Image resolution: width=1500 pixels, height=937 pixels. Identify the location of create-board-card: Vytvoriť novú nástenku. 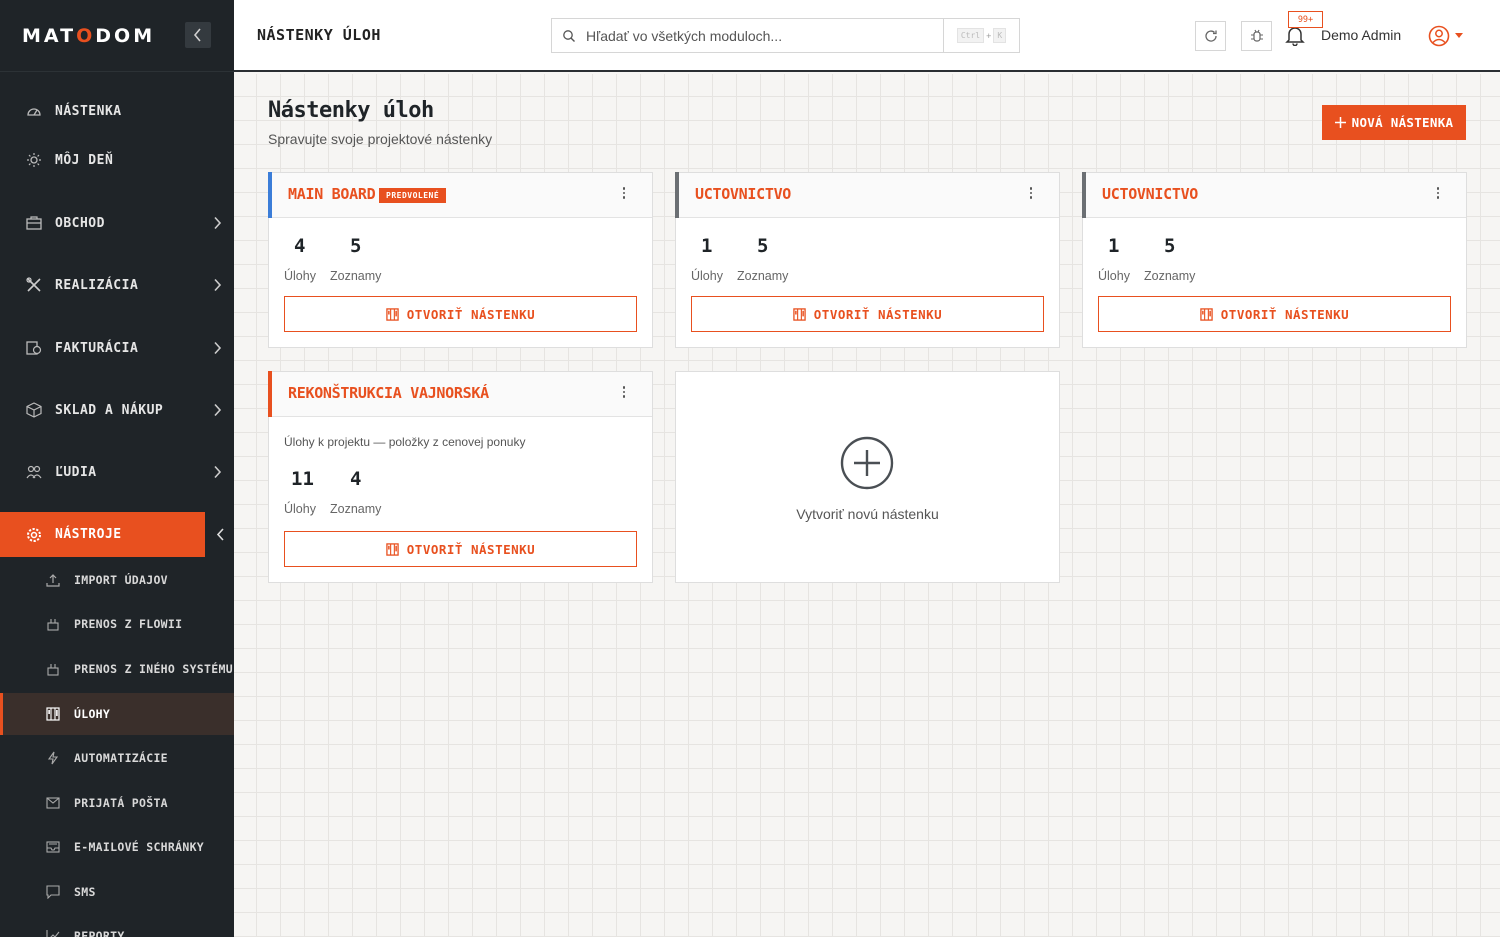
(867, 477).